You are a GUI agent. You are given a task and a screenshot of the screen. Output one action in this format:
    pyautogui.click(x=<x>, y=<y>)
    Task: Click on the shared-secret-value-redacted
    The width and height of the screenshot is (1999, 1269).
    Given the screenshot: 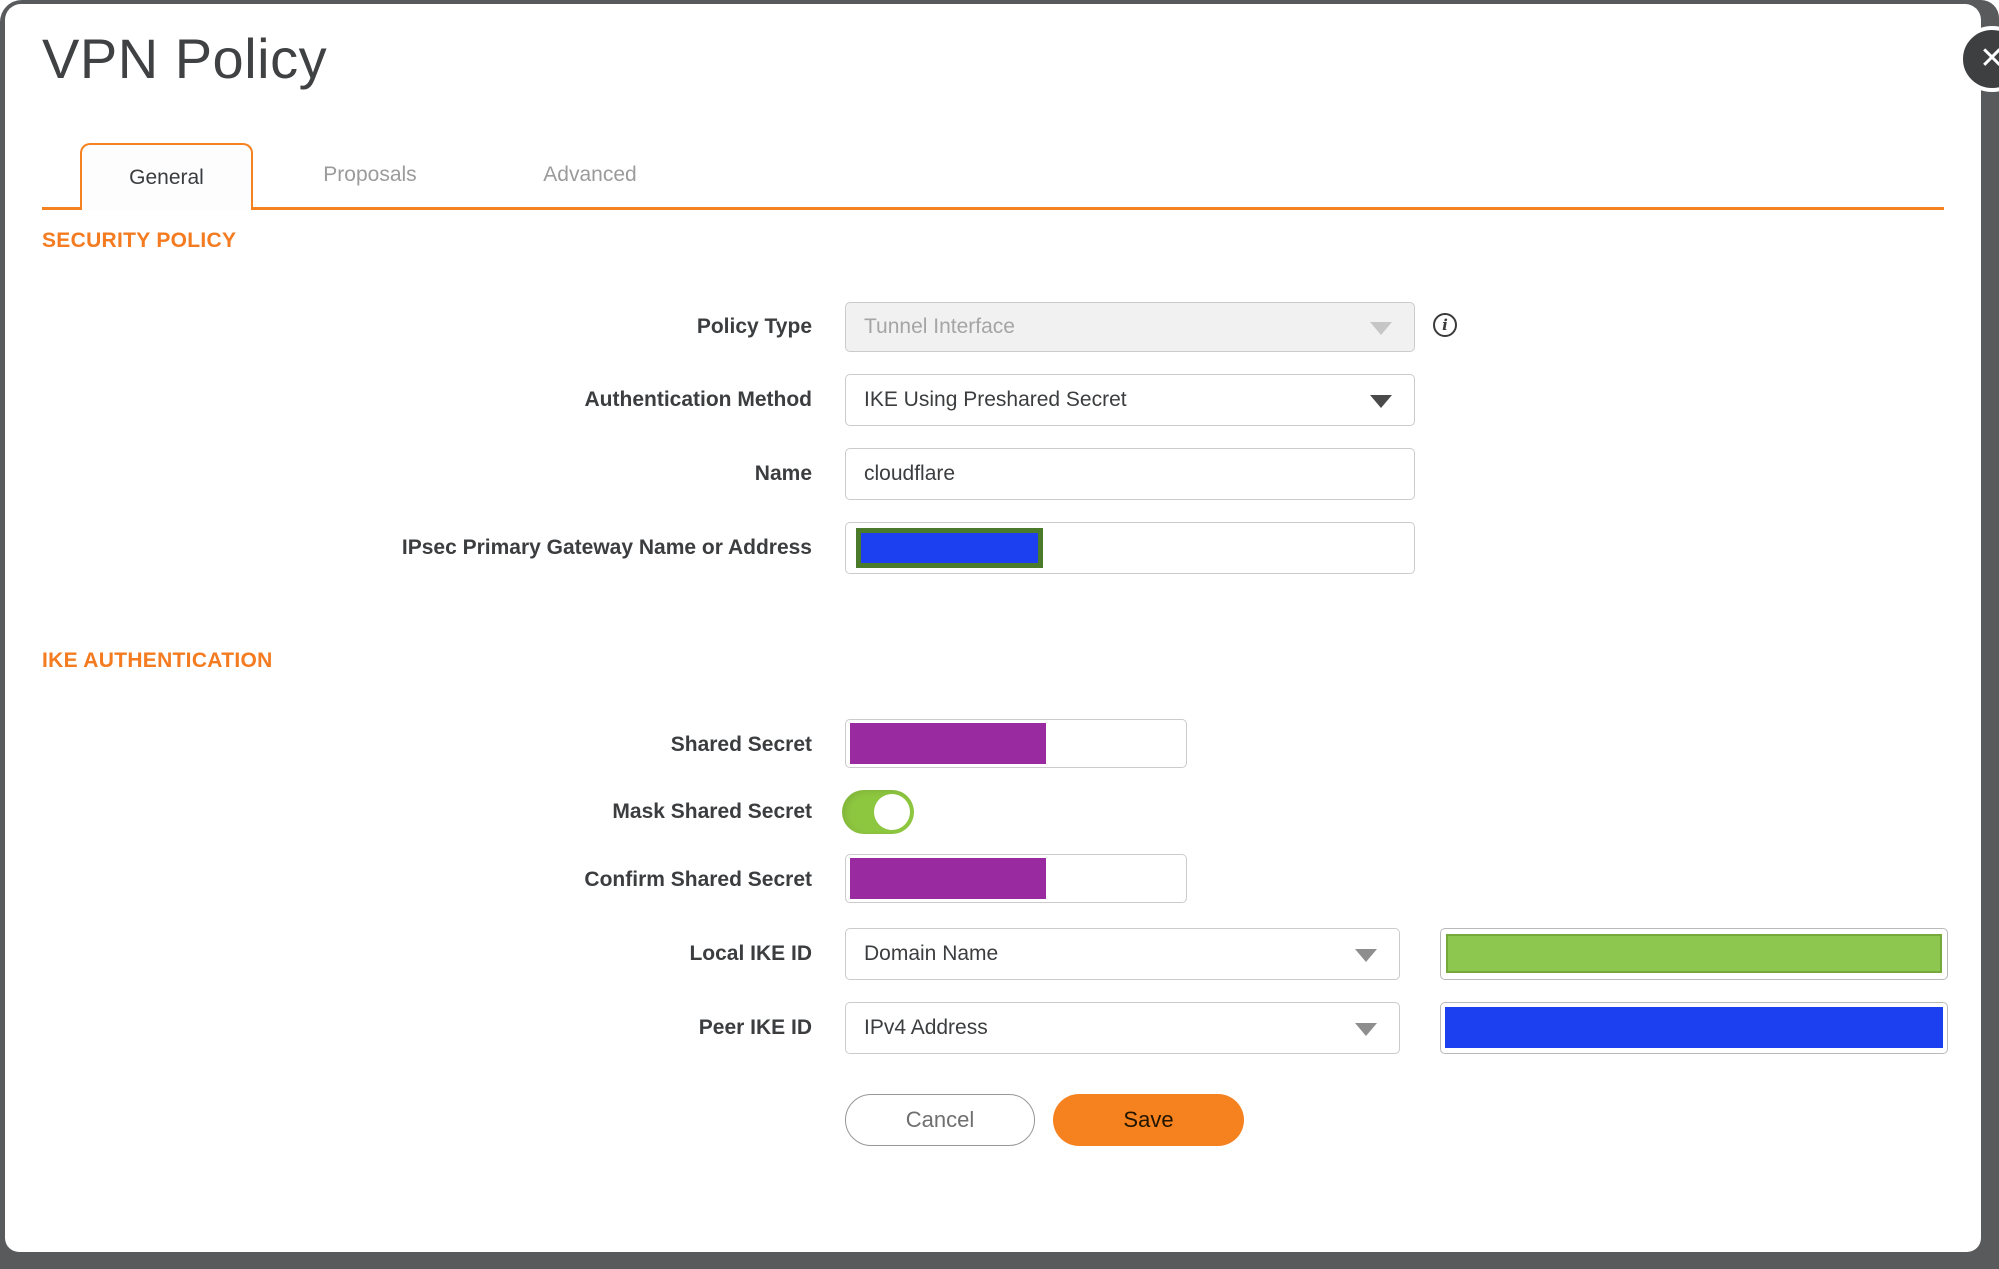 What is the action you would take?
    pyautogui.click(x=948, y=743)
    